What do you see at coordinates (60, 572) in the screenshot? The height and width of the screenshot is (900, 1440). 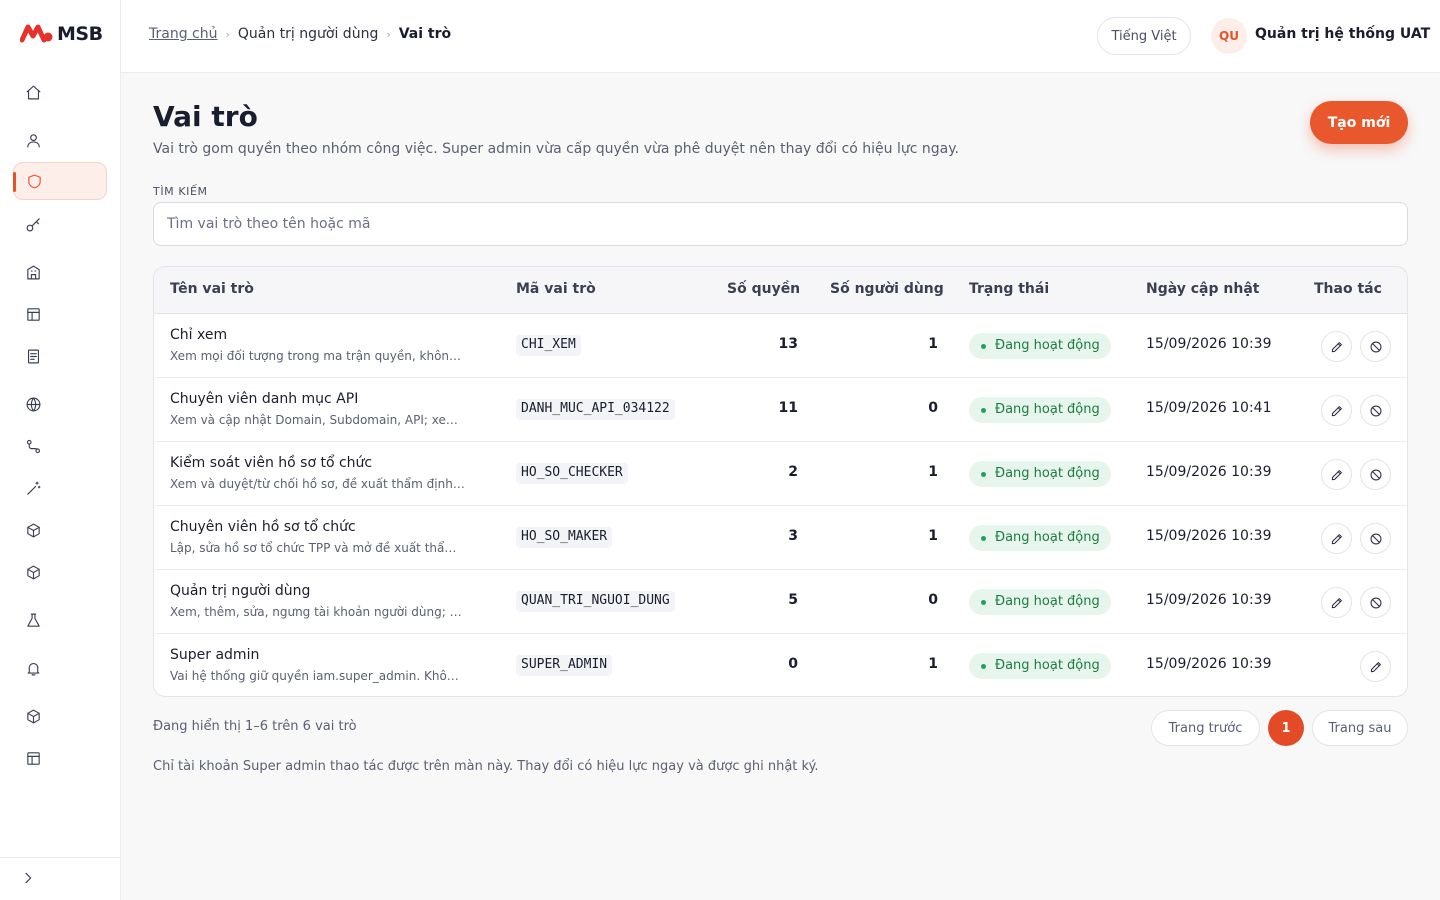 I see `sidebar-item-products` at bounding box center [60, 572].